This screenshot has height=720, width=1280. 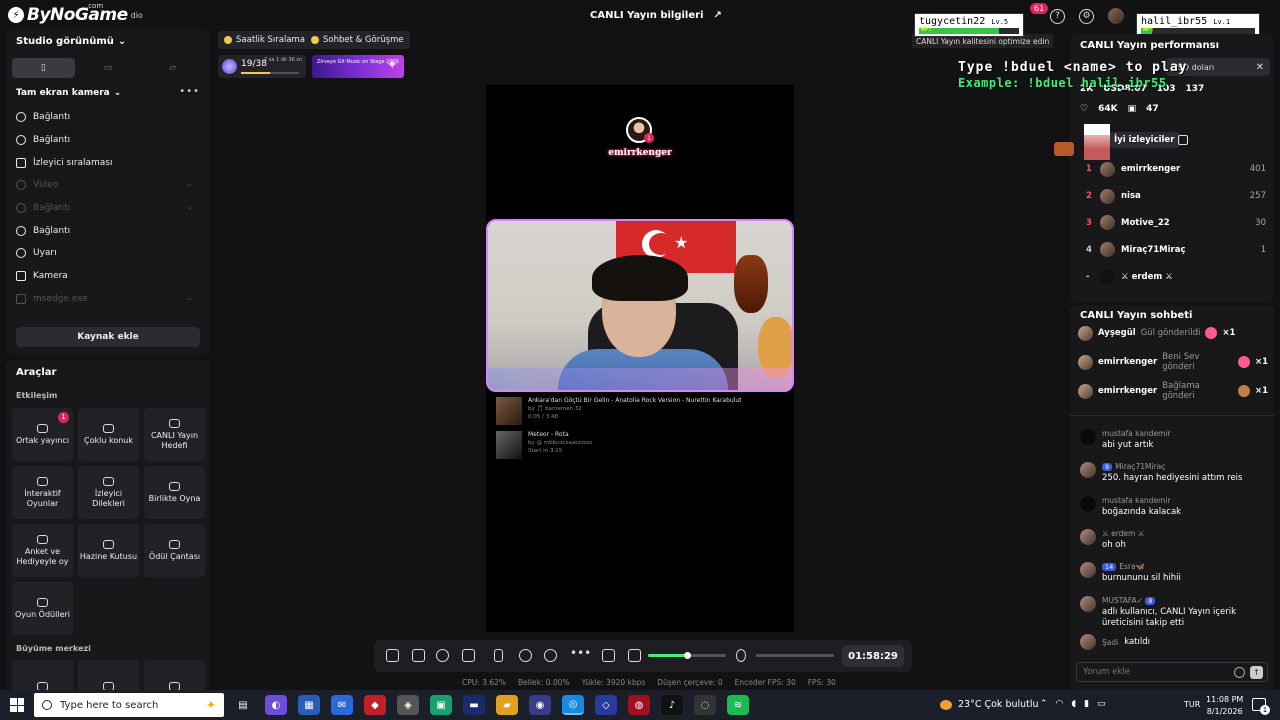 I want to click on landscape-tab: ▭, so click(x=108, y=68).